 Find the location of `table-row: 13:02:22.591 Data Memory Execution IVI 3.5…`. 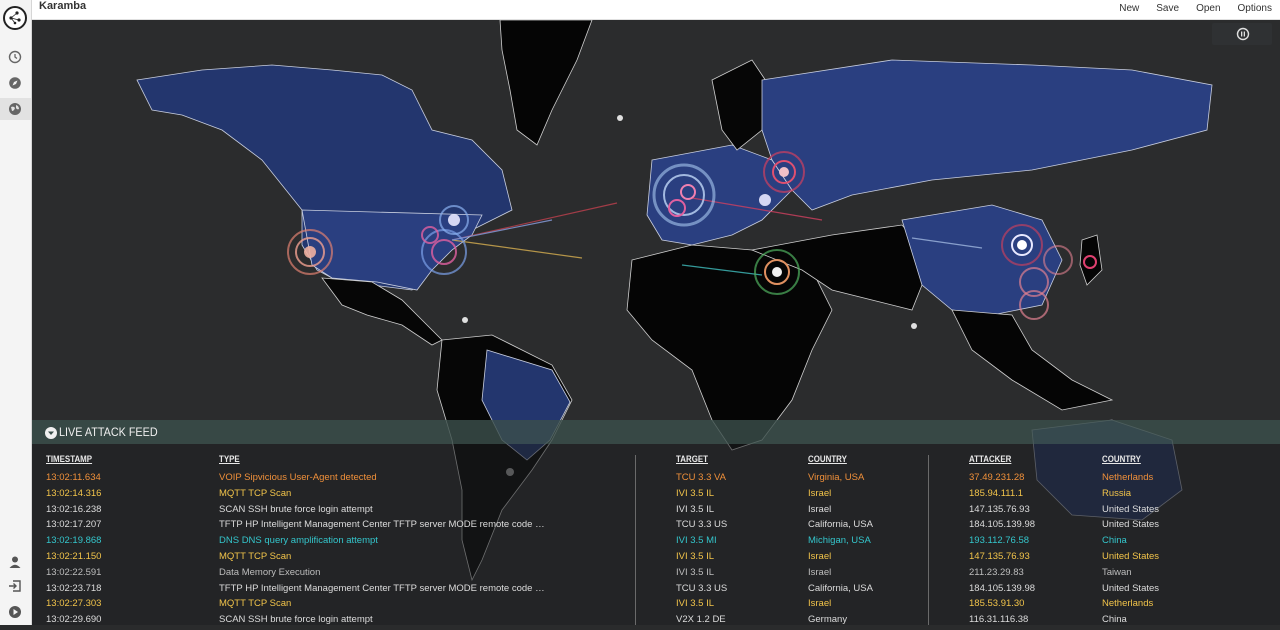

table-row: 13:02:22.591 Data Memory Execution IVI 3.5… is located at coordinates (656, 575).